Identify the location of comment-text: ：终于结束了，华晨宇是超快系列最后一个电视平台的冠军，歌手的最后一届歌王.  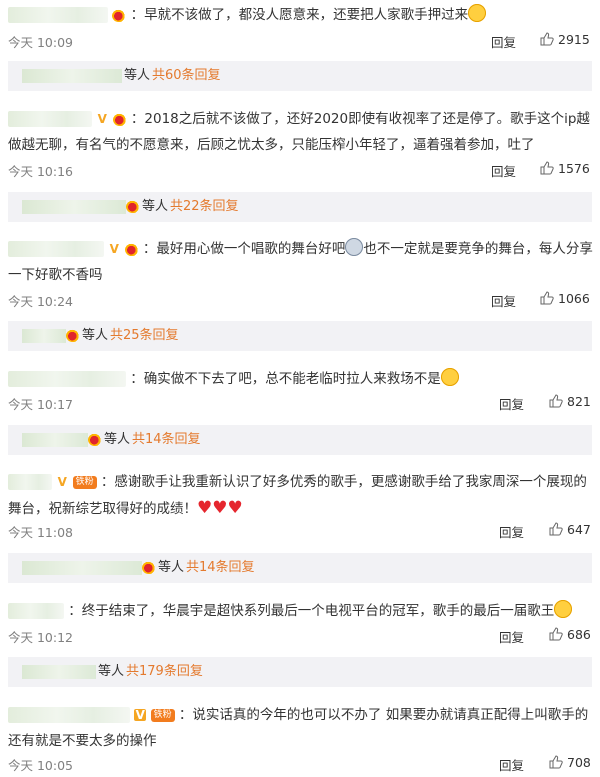
(311, 611).